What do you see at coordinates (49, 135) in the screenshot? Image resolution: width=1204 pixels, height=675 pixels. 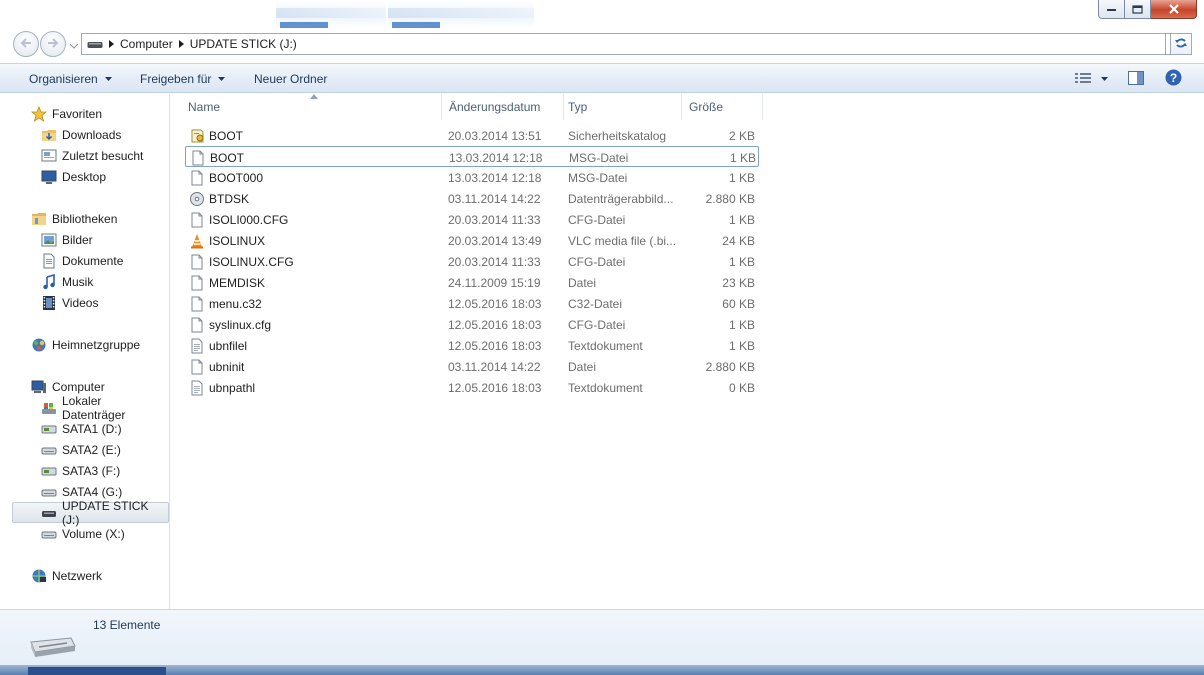 I see `downloads-folder-icon` at bounding box center [49, 135].